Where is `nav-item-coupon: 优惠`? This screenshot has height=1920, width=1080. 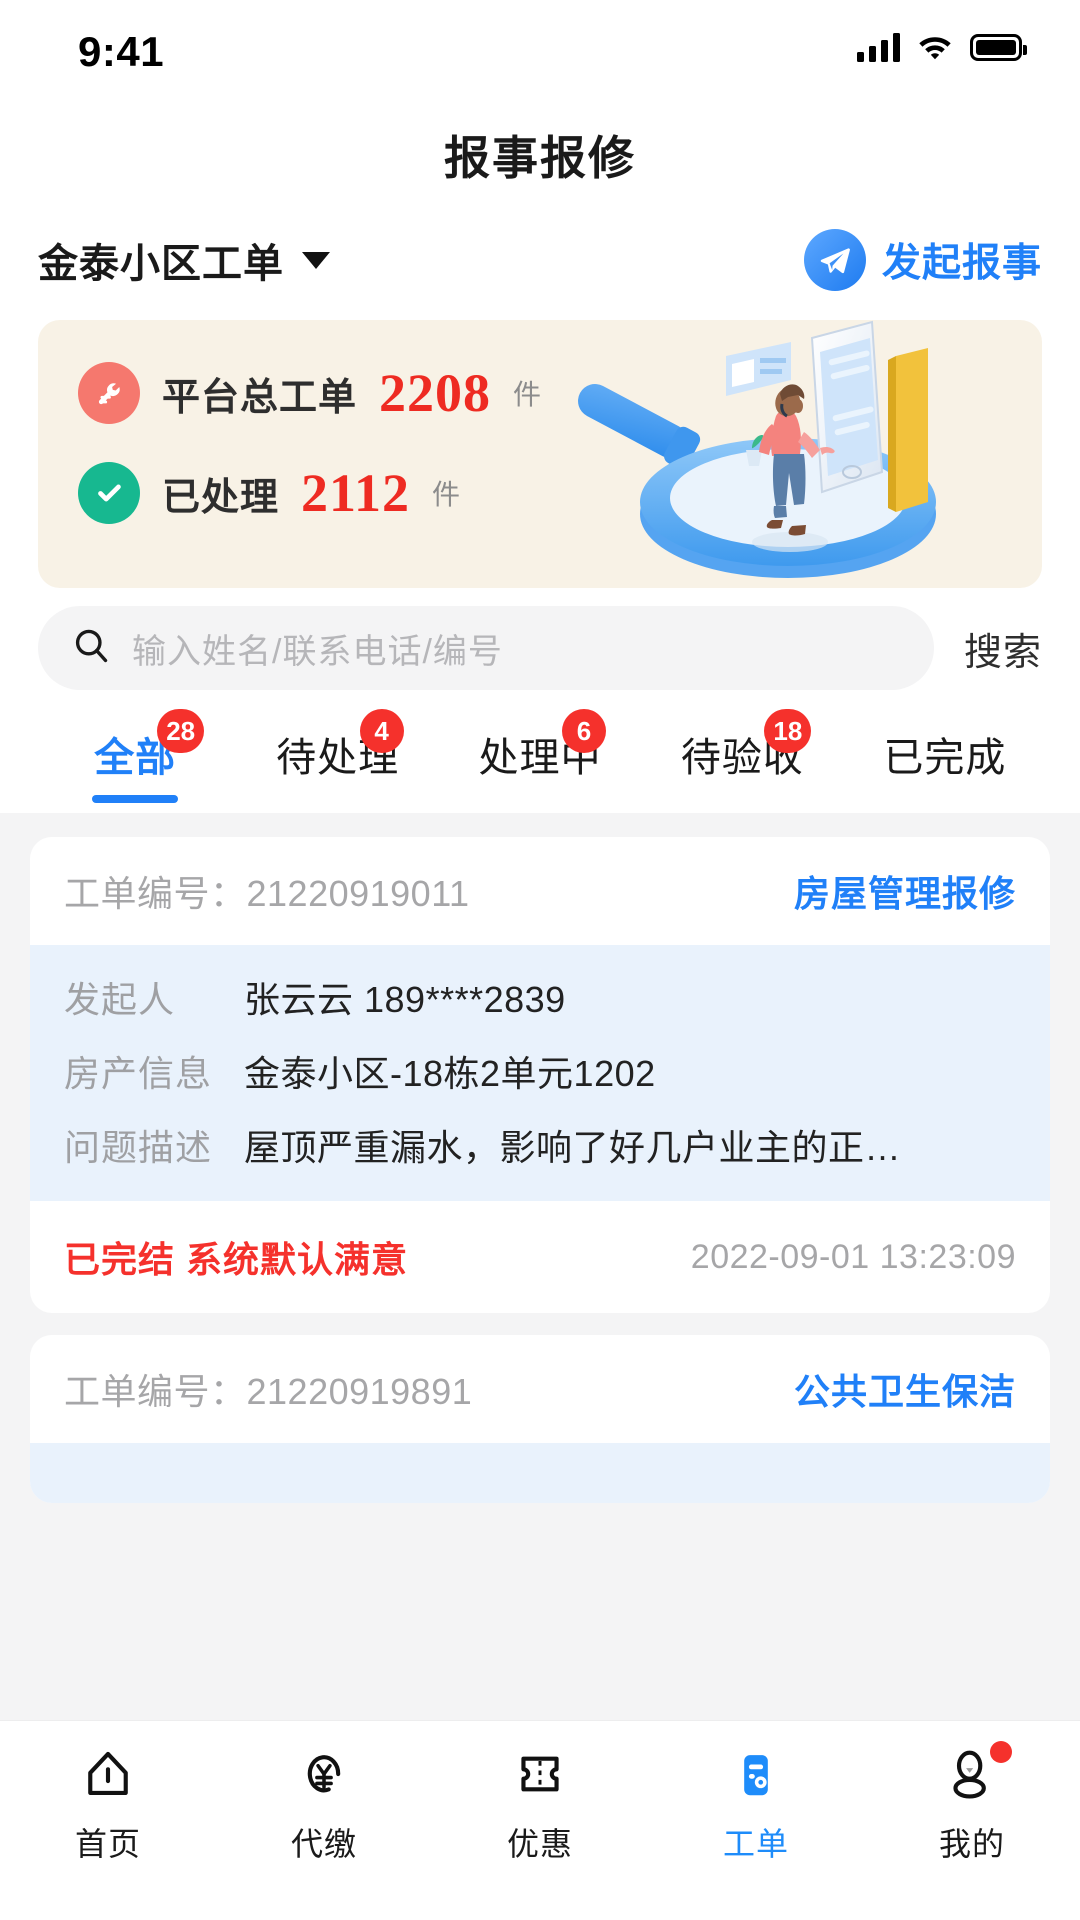 nav-item-coupon: 优惠 is located at coordinates (540, 1804).